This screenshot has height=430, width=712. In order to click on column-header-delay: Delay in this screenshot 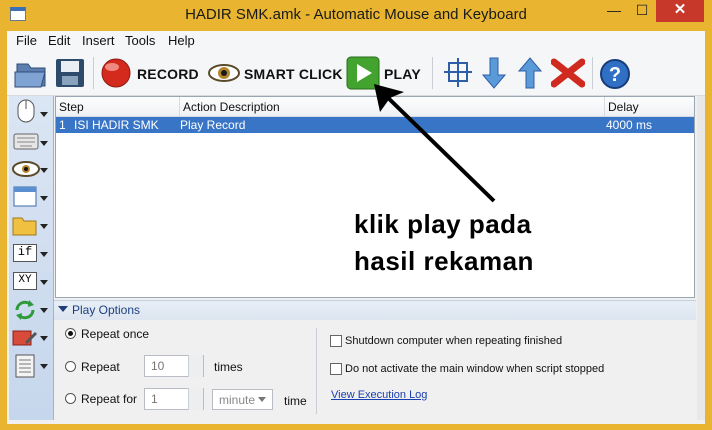, I will do `click(623, 107)`.